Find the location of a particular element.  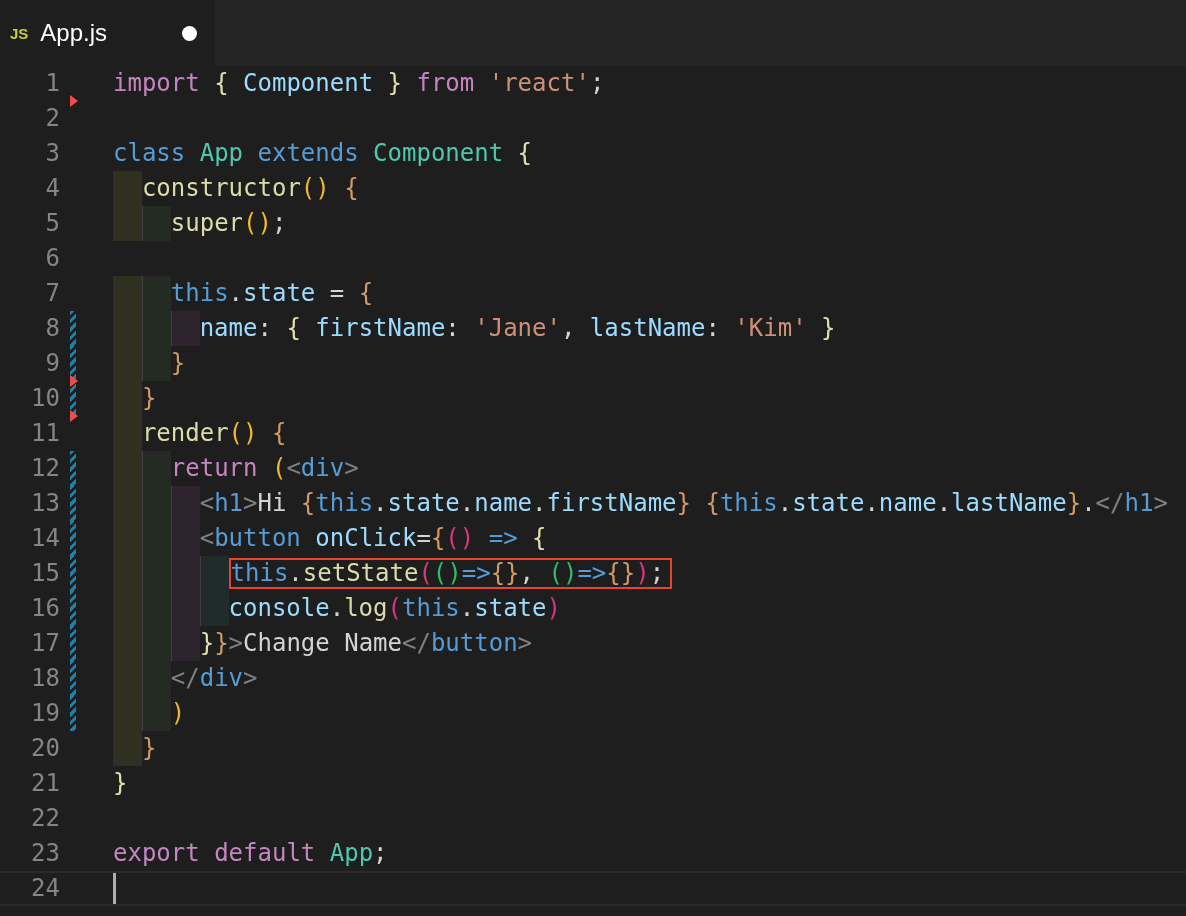

code-line: </div> is located at coordinates (214, 678).